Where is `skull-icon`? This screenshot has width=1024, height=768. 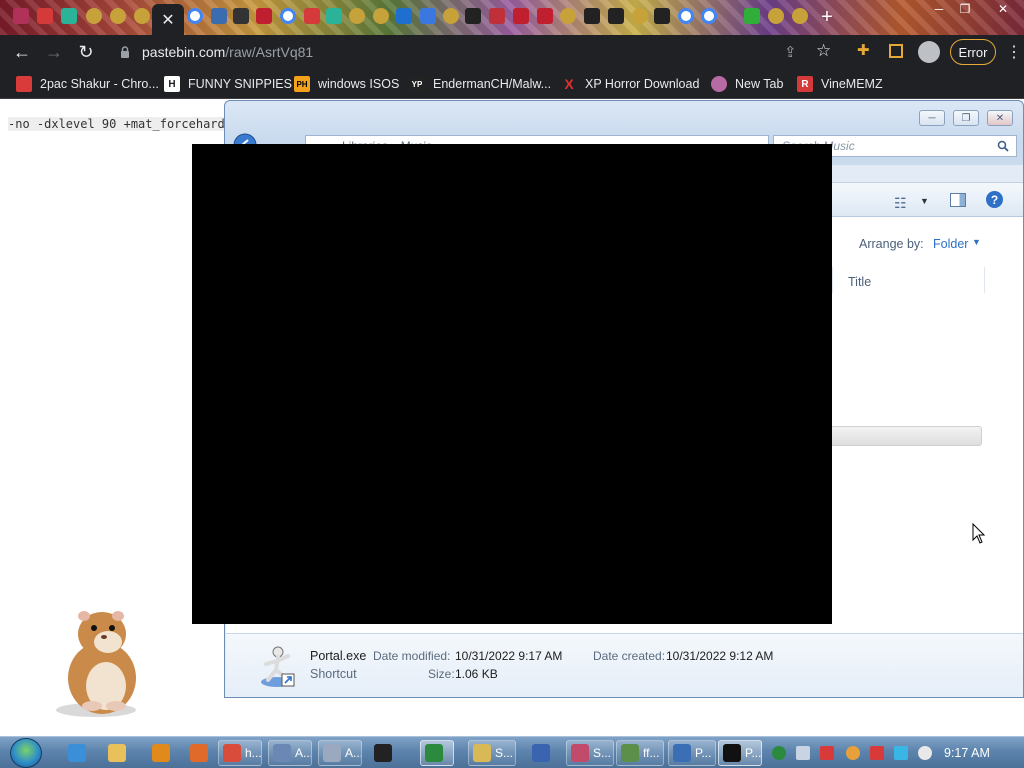
skull-icon is located at coordinates (473, 16).